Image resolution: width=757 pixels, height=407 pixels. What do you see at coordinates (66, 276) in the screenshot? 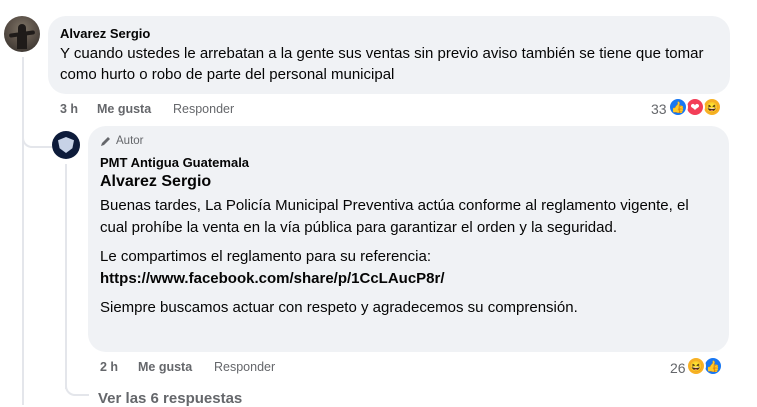
I see `reply-thread-line` at bounding box center [66, 276].